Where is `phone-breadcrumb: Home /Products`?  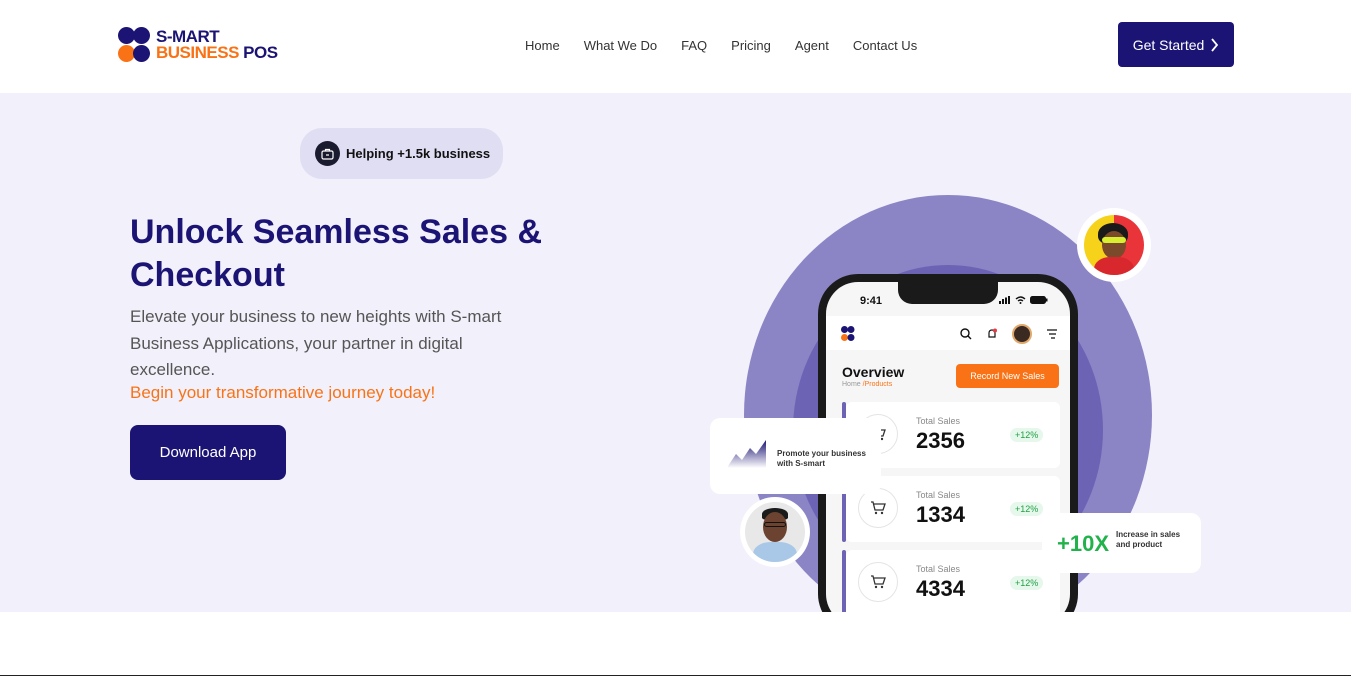
phone-breadcrumb: Home /Products is located at coordinates (867, 384).